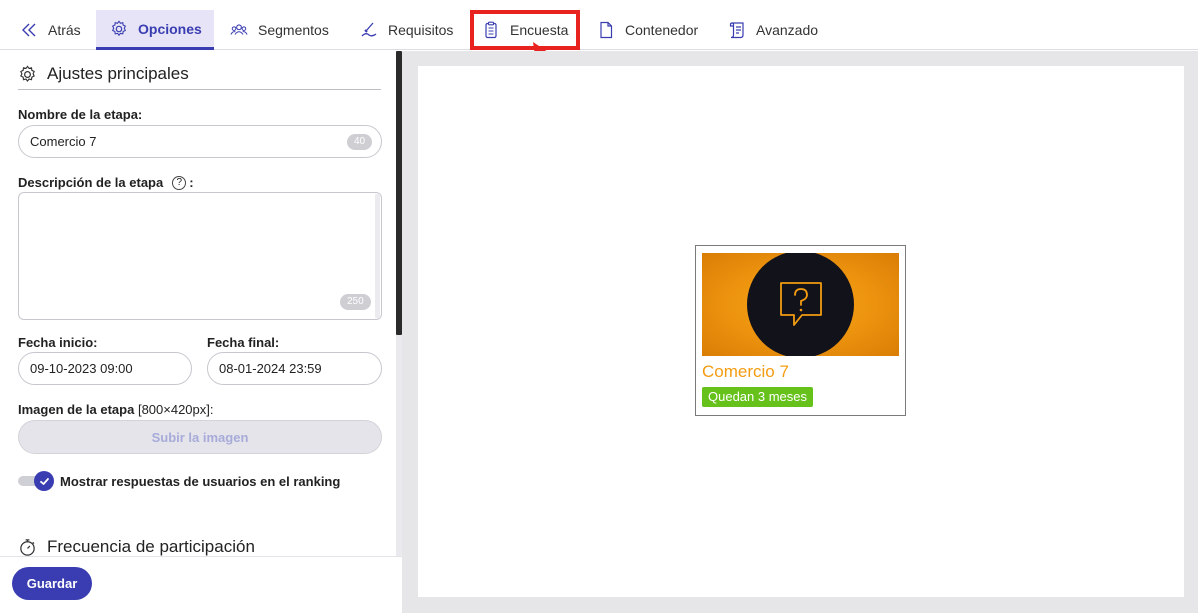 This screenshot has width=1198, height=613. I want to click on save-button: Guardar, so click(52, 583).